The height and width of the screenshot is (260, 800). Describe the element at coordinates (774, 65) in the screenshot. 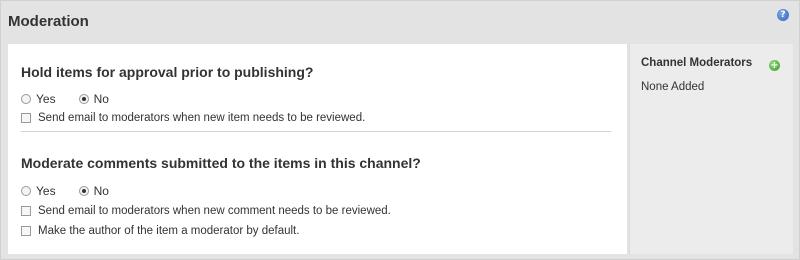

I see `add-icon: +` at that location.